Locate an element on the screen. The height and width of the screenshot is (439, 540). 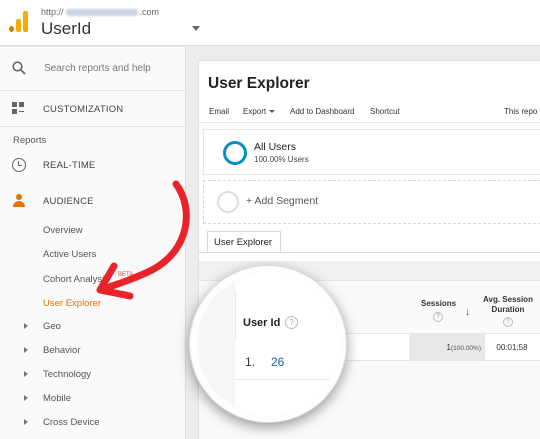
add-segment-label: + Add Segment is located at coordinates (282, 201).